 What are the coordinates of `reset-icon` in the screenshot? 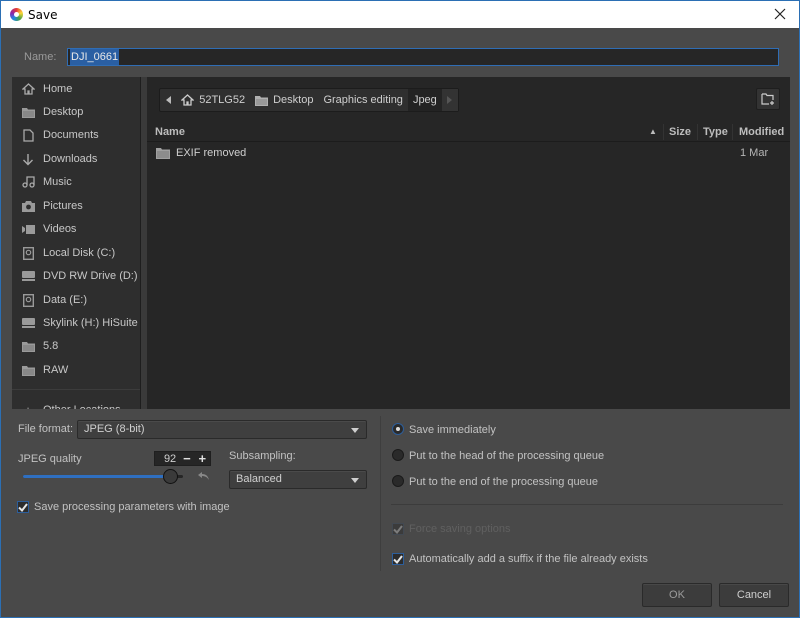 It's located at (203, 477).